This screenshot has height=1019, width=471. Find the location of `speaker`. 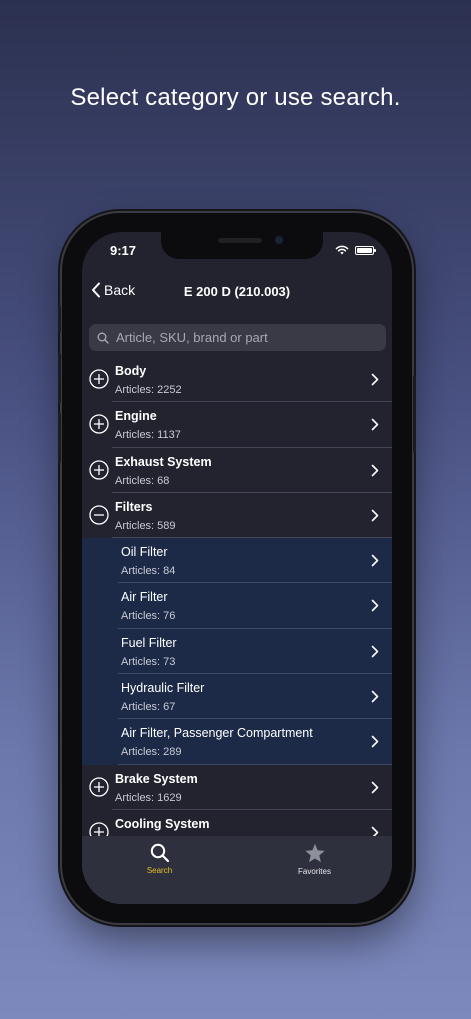

speaker is located at coordinates (240, 240).